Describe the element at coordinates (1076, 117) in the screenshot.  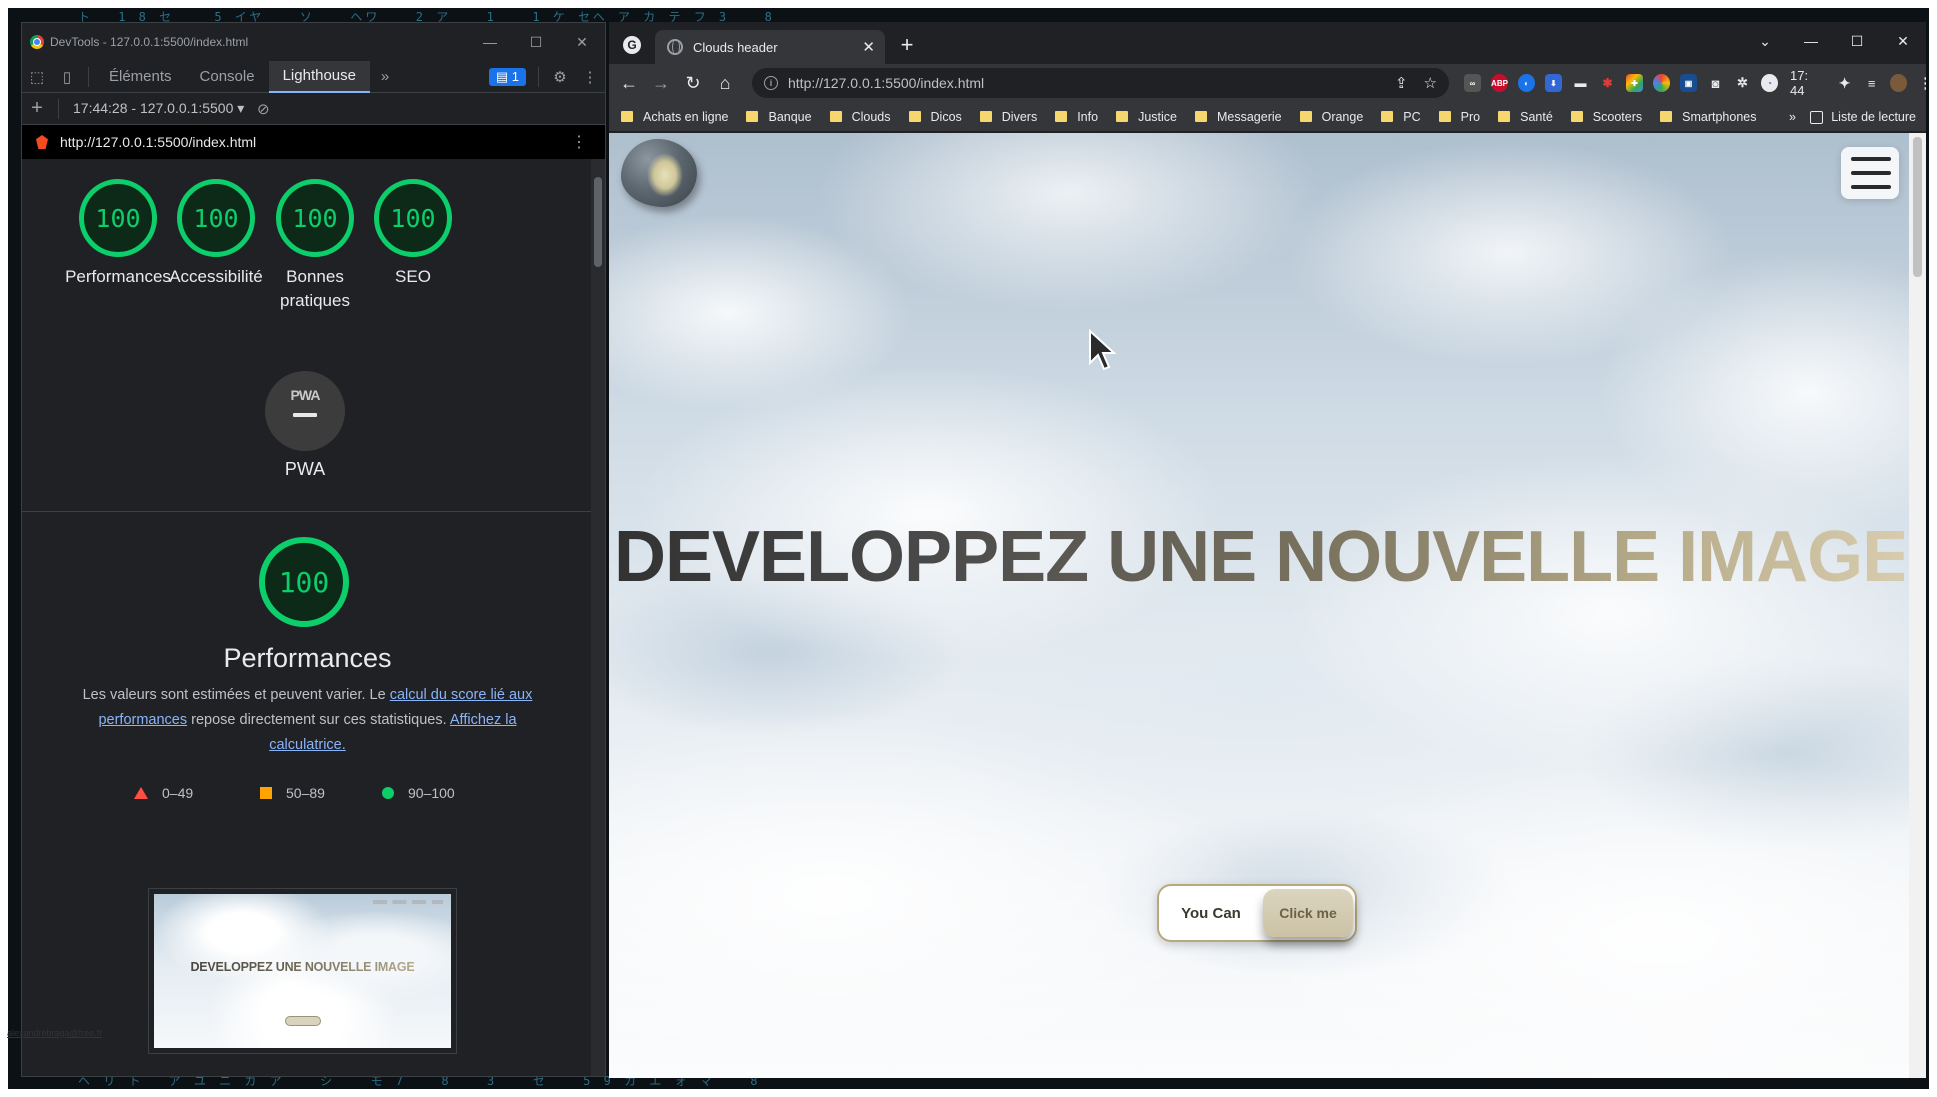
I see `bookmark-folder: Info` at that location.